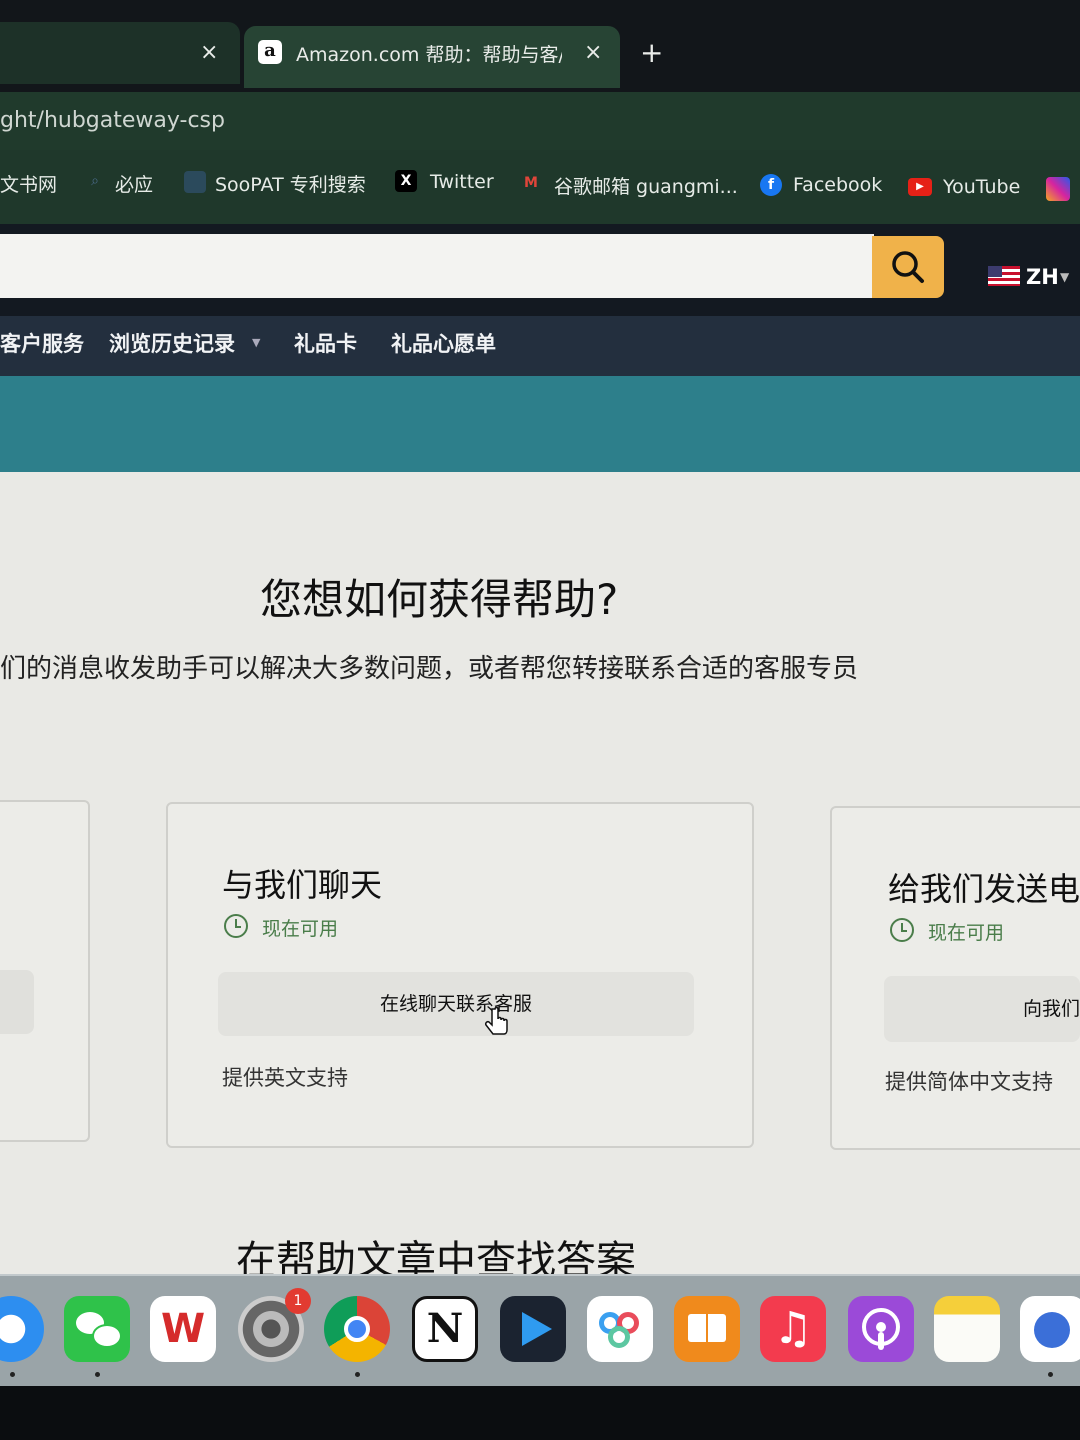  What do you see at coordinates (357, 1329) in the screenshot?
I see `chrome-icon` at bounding box center [357, 1329].